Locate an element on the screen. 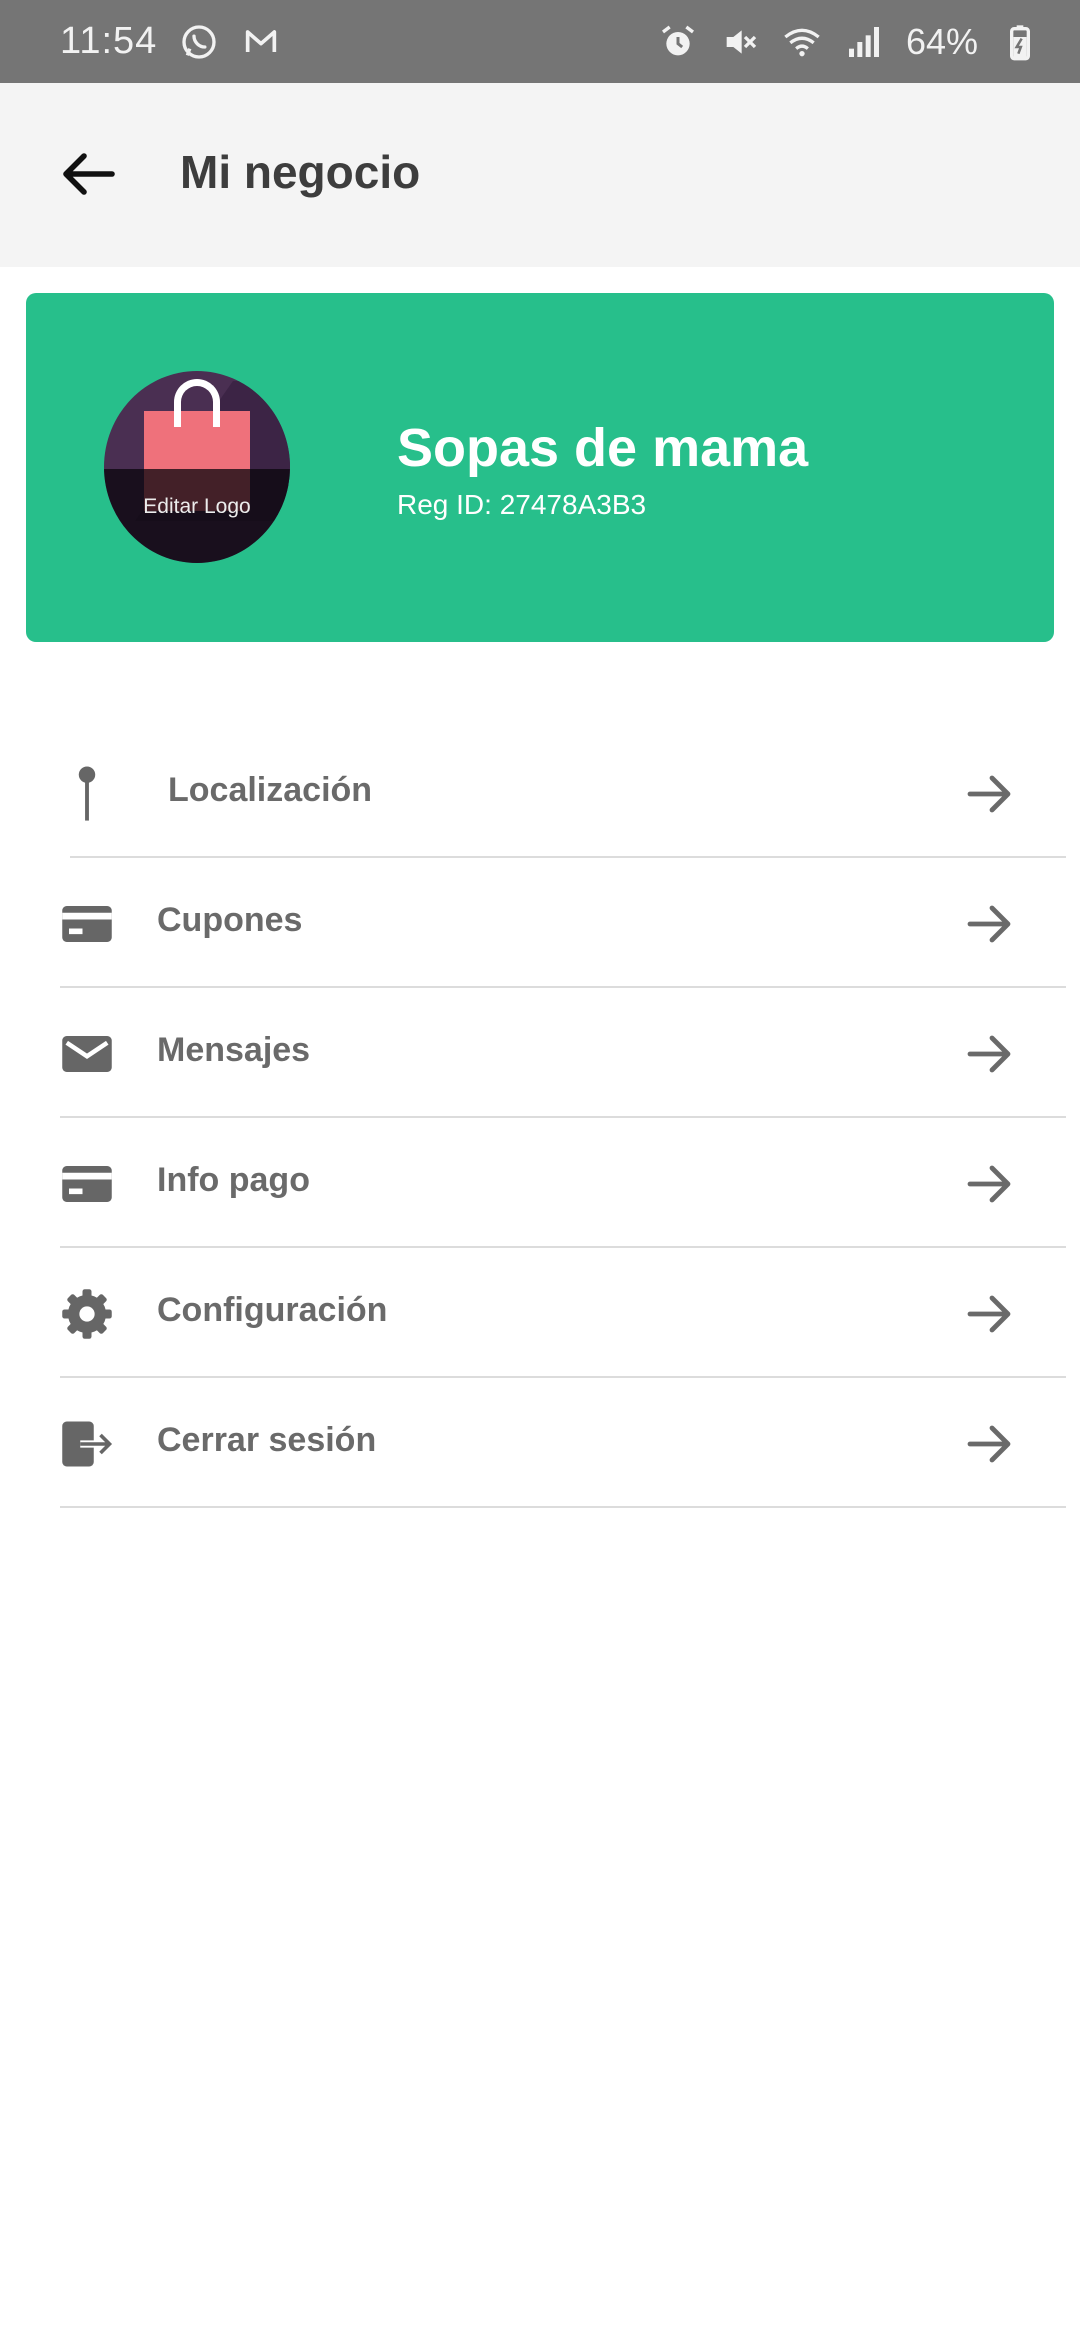  status-time: 11:54 is located at coordinates (109, 41).